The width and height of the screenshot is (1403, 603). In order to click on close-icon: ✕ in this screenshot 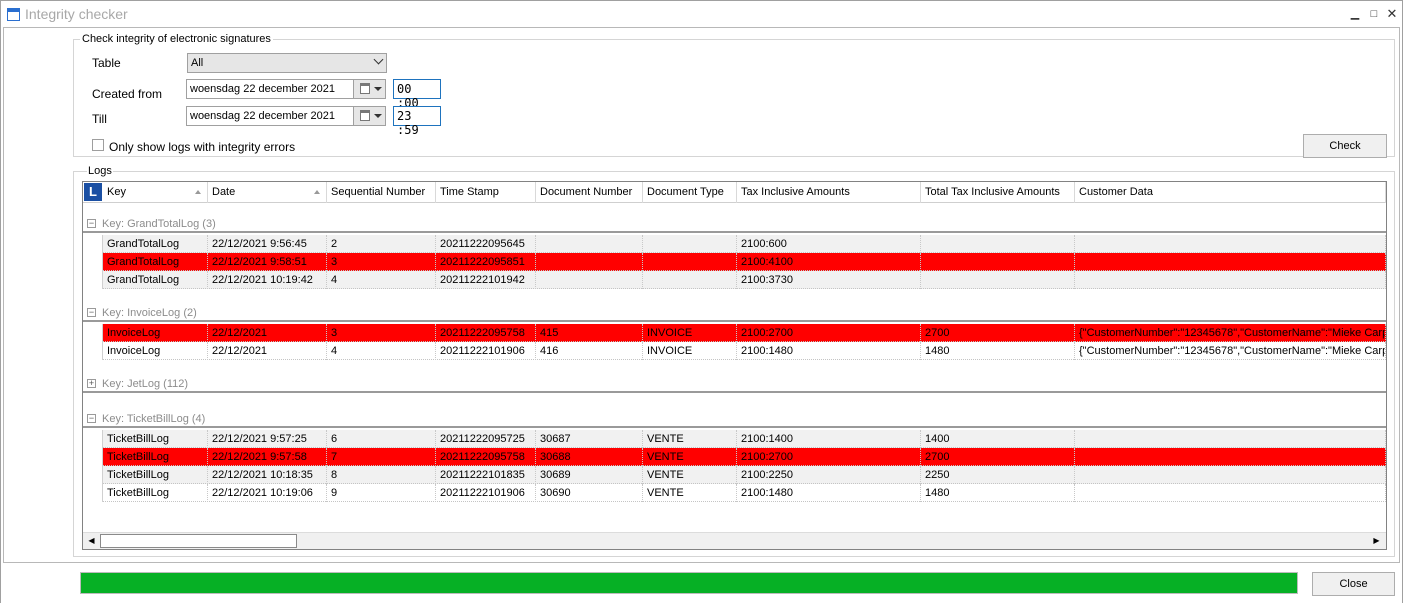, I will do `click(1392, 14)`.